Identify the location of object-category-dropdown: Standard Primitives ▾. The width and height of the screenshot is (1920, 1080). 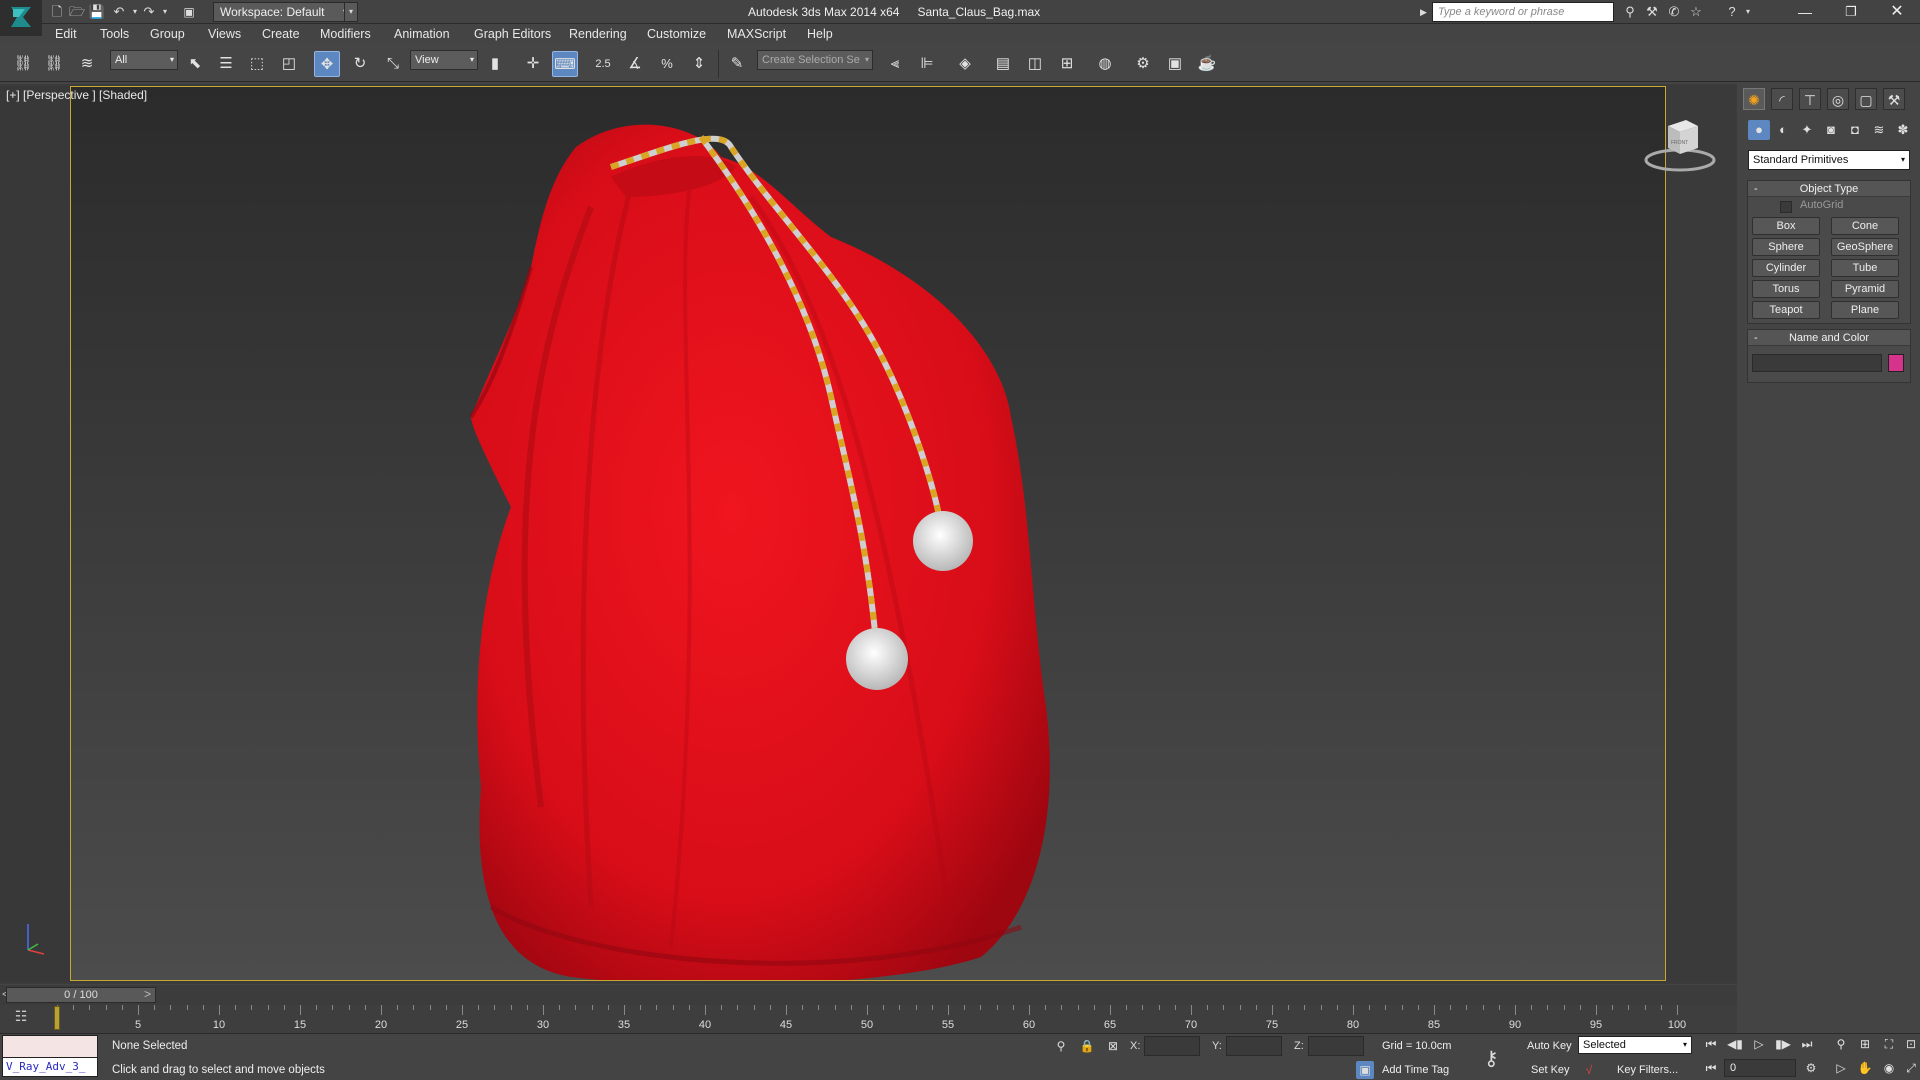
(1829, 160).